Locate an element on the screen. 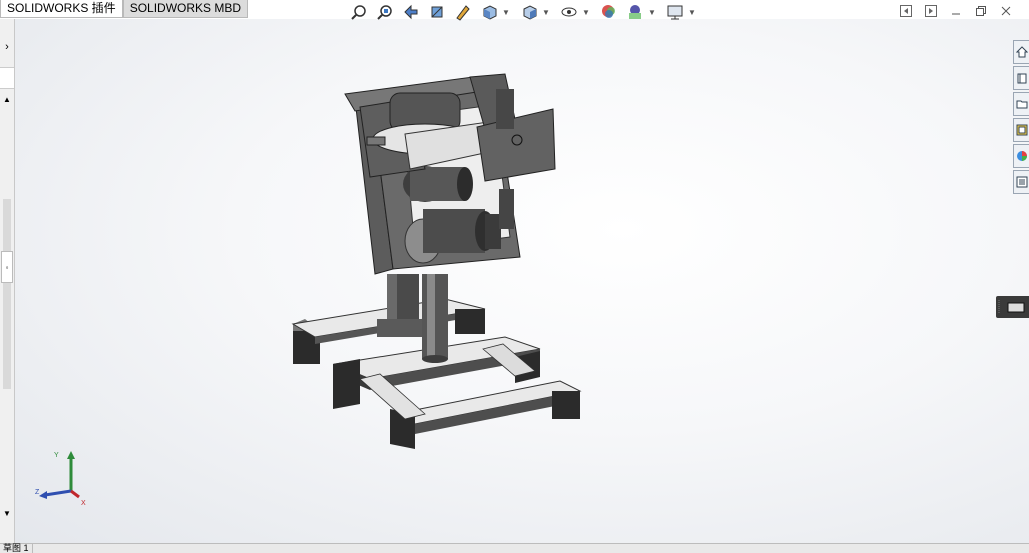 Image resolution: width=1029 pixels, height=553 pixels. view-palette-icon is located at coordinates (1021, 130).